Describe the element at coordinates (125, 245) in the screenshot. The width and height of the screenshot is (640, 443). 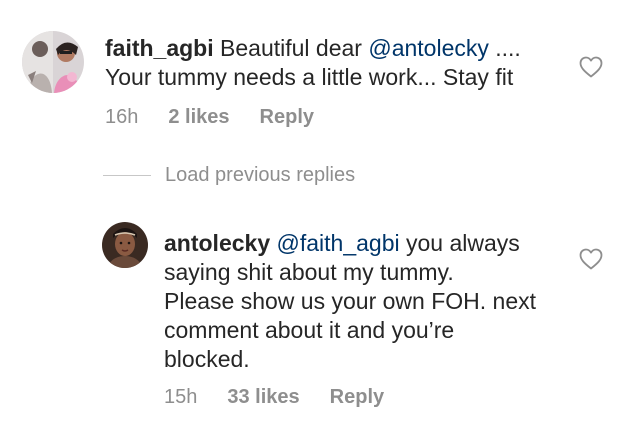
I see `avatar-antolecky` at that location.